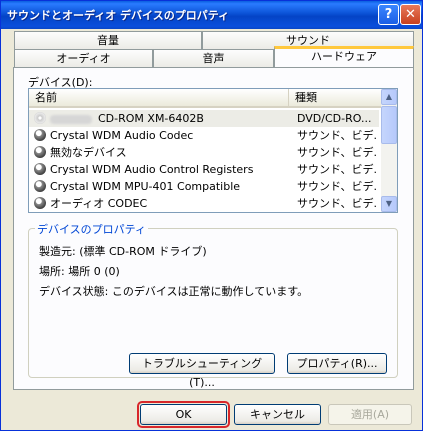  Describe the element at coordinates (370, 414) in the screenshot. I see `apply-button: 適用(A)` at that location.